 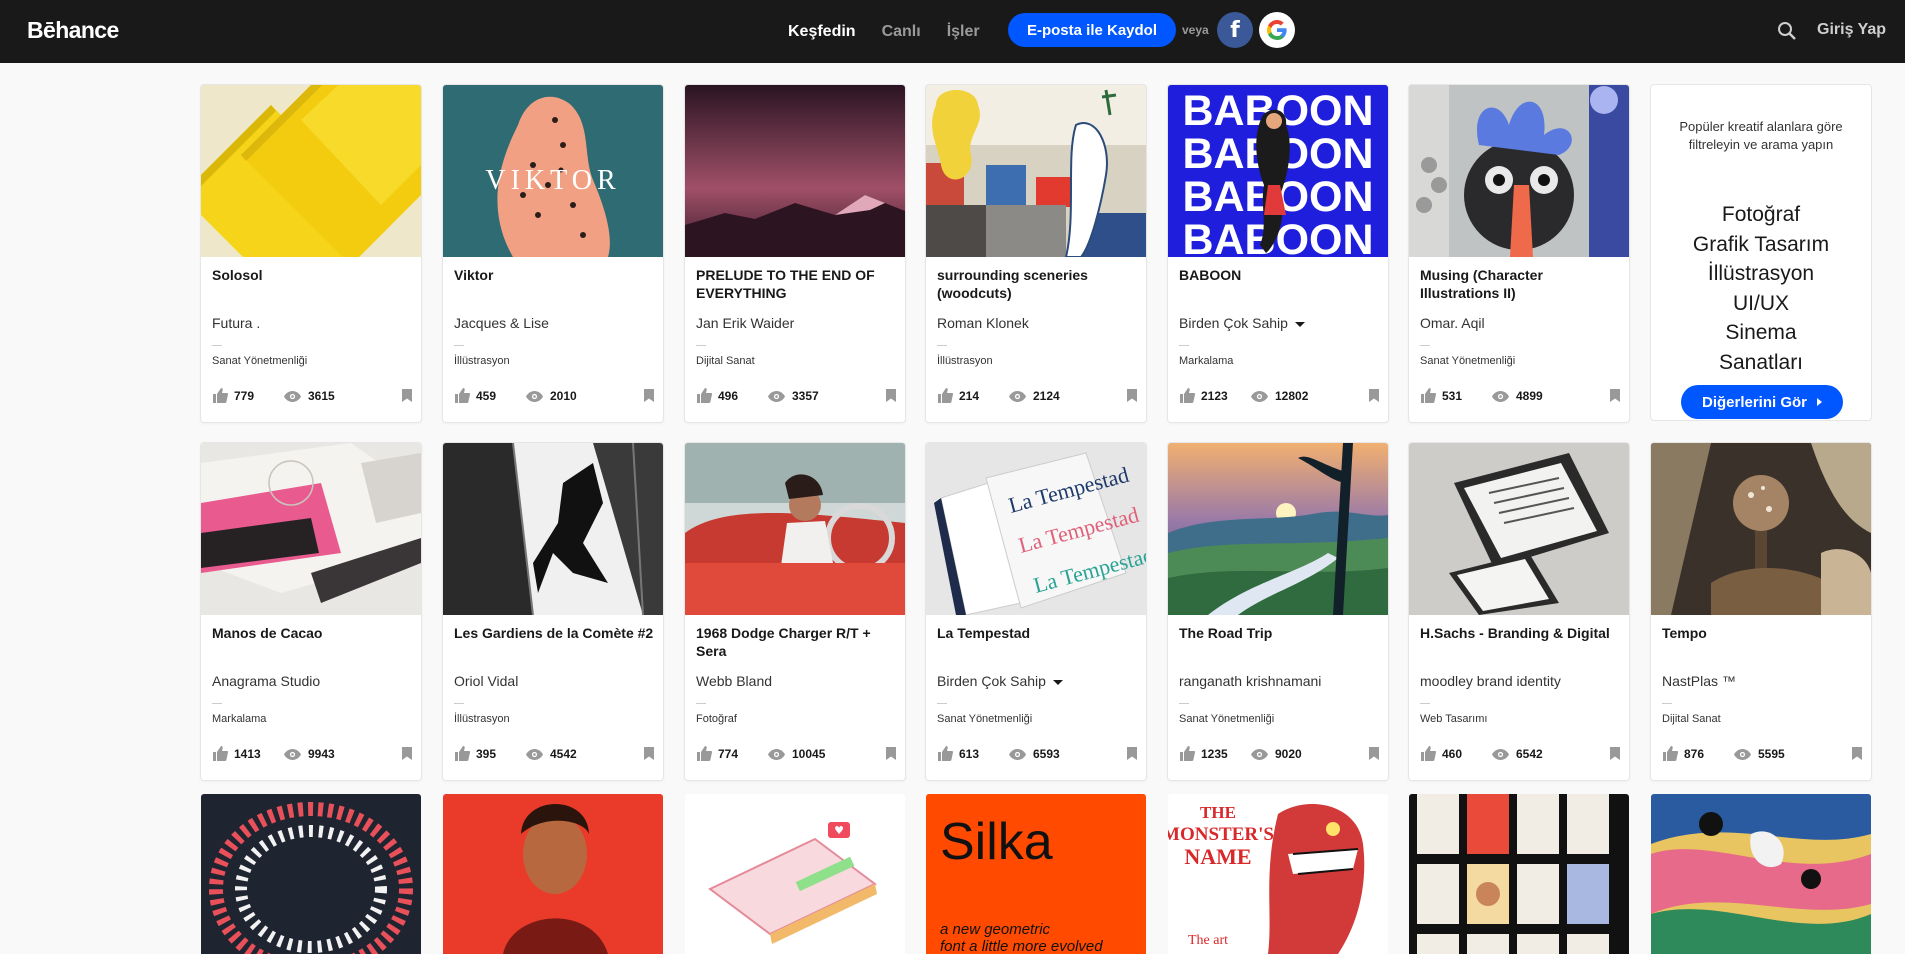 What do you see at coordinates (1761, 274) in the screenshot?
I see `field-link-illustration: İllüstrasyon` at bounding box center [1761, 274].